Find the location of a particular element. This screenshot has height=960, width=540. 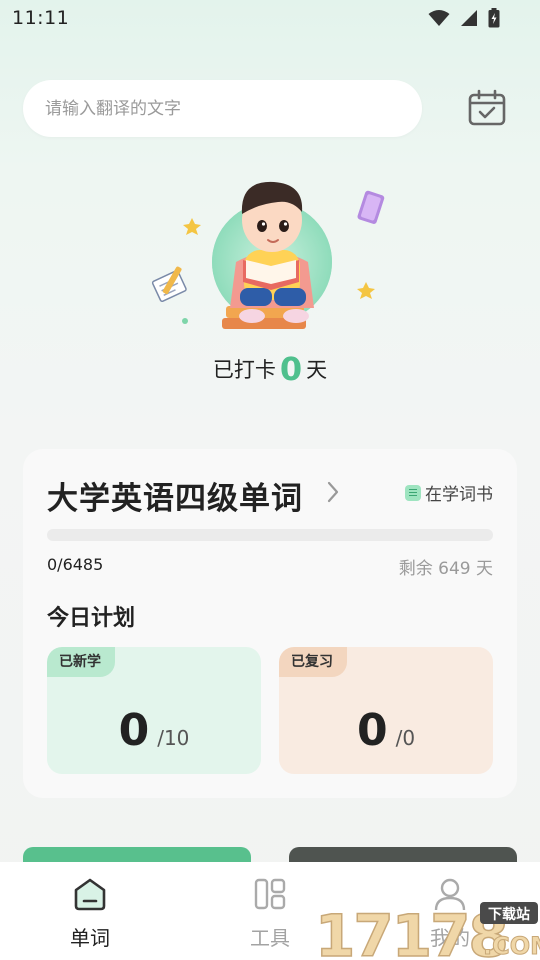

new-words-total: /10 is located at coordinates (173, 738).